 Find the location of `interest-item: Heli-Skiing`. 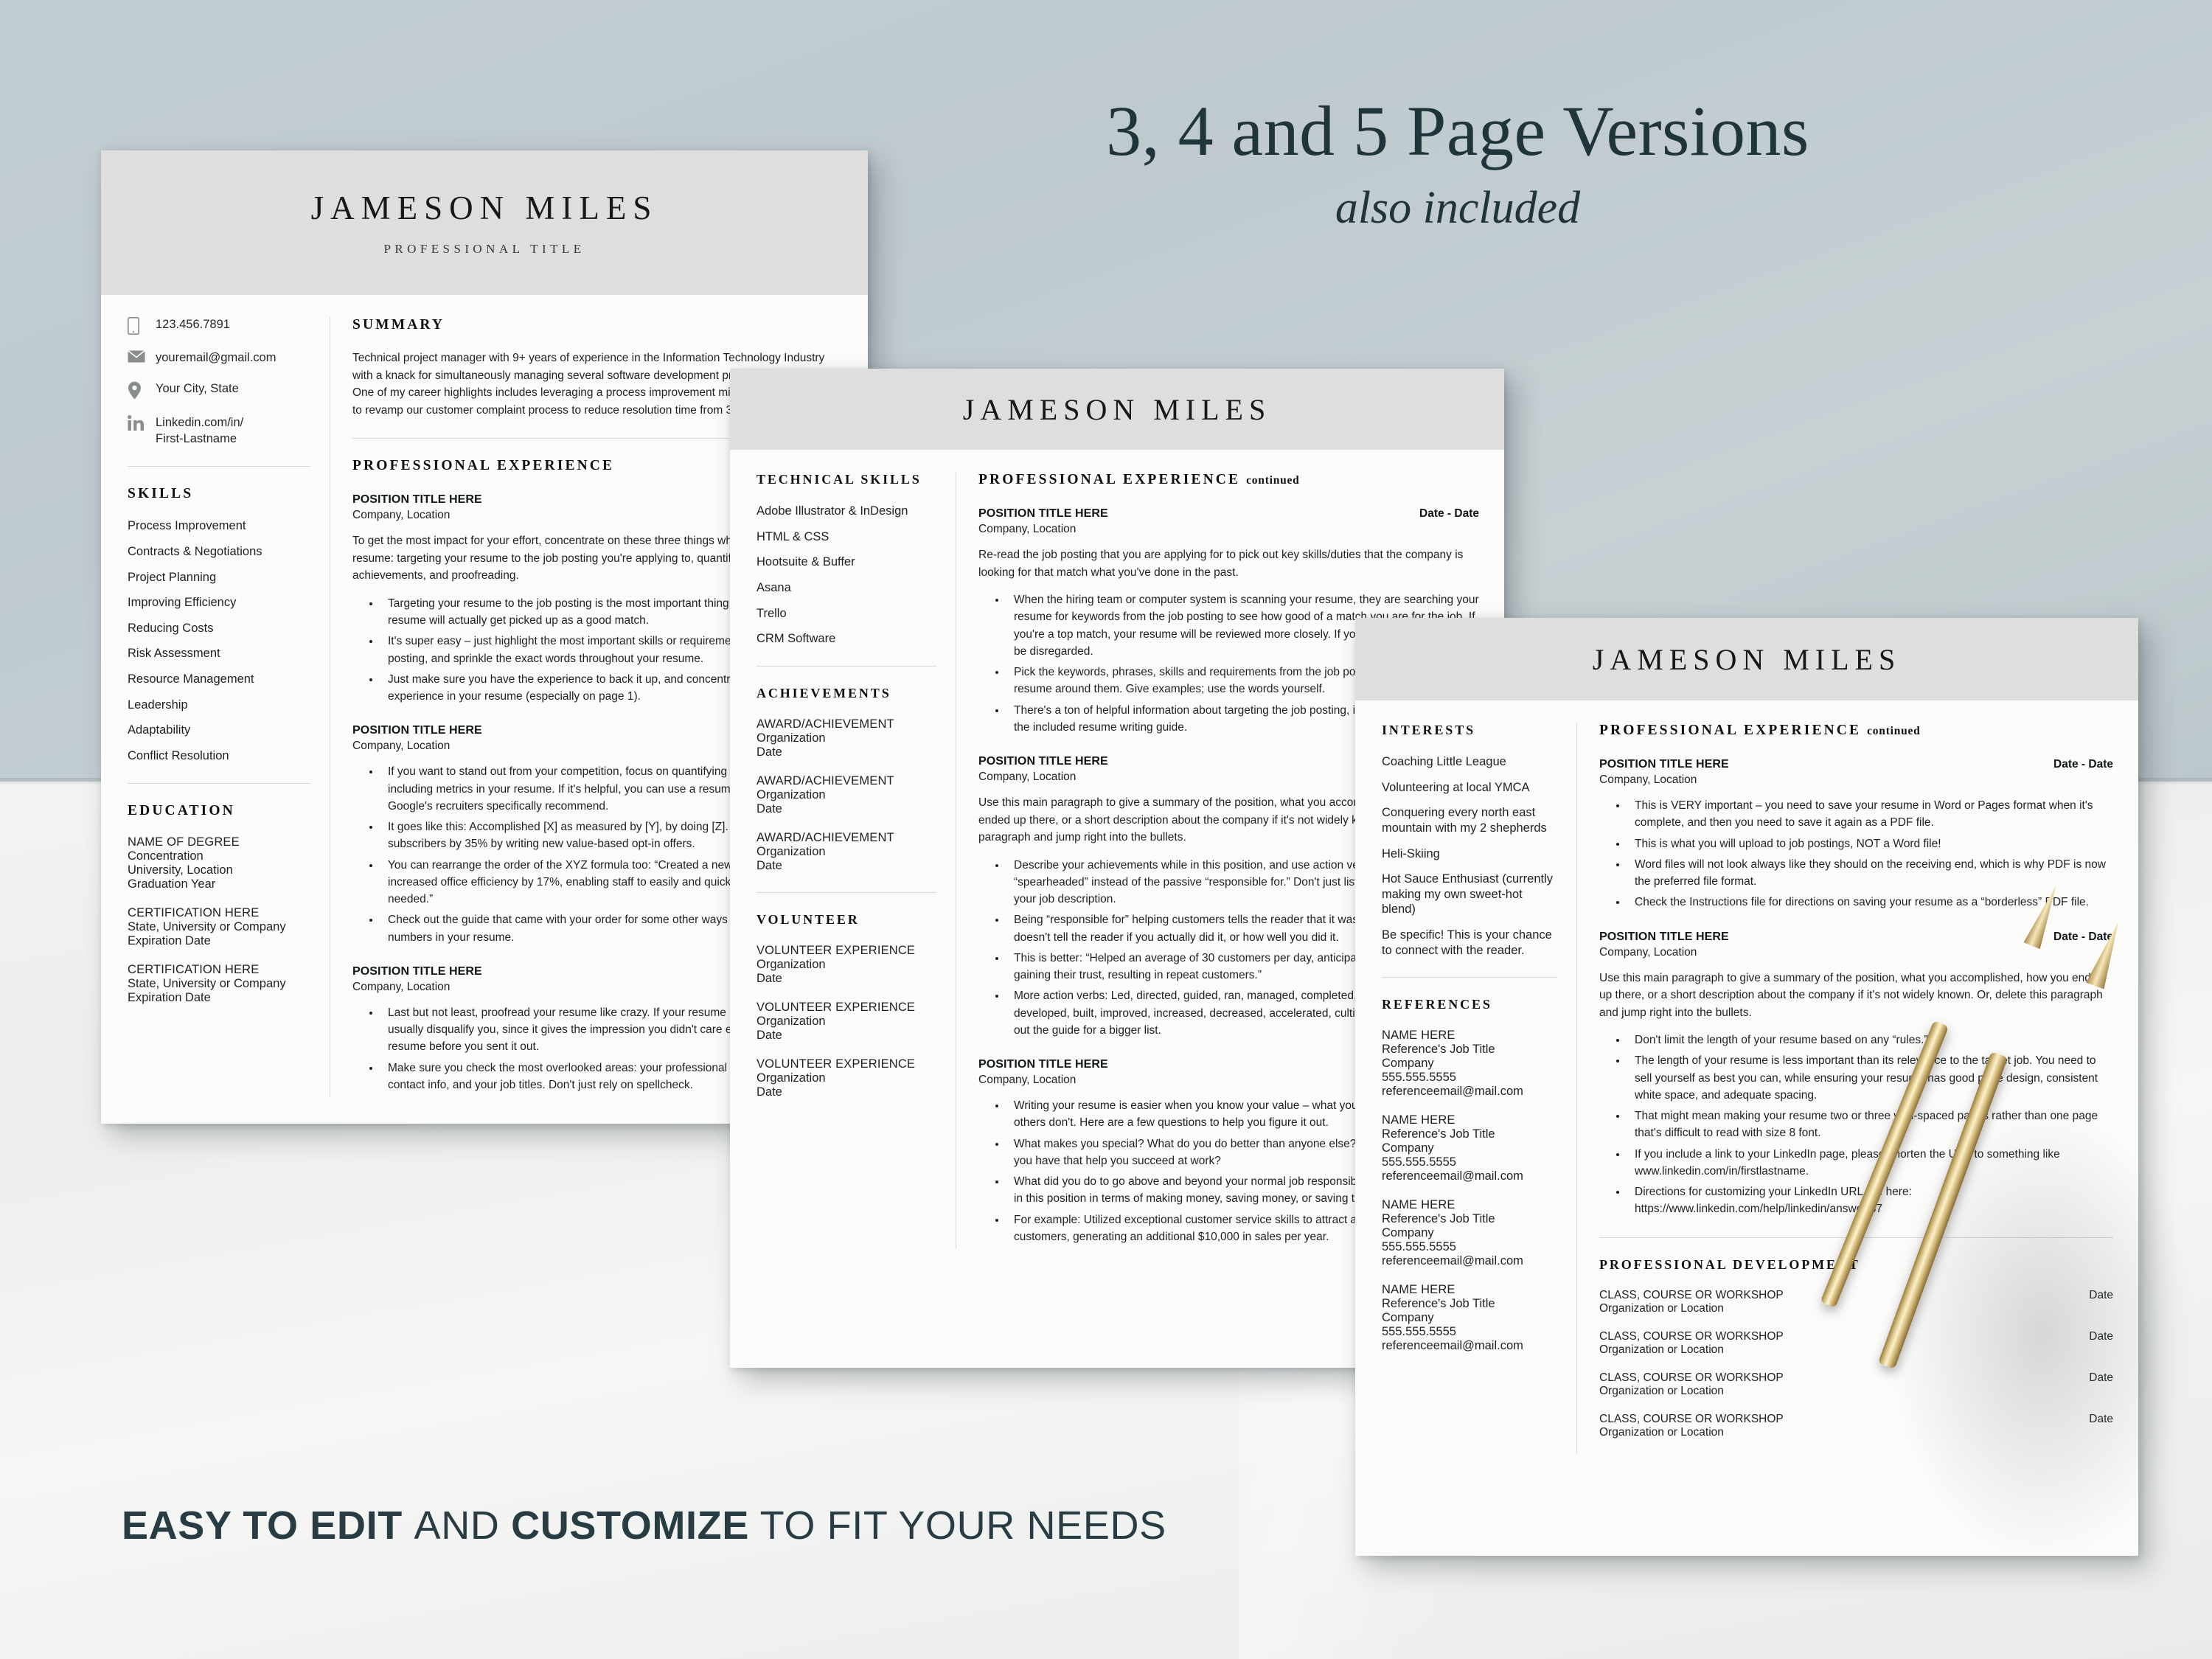

interest-item: Heli-Skiing is located at coordinates (1411, 853).